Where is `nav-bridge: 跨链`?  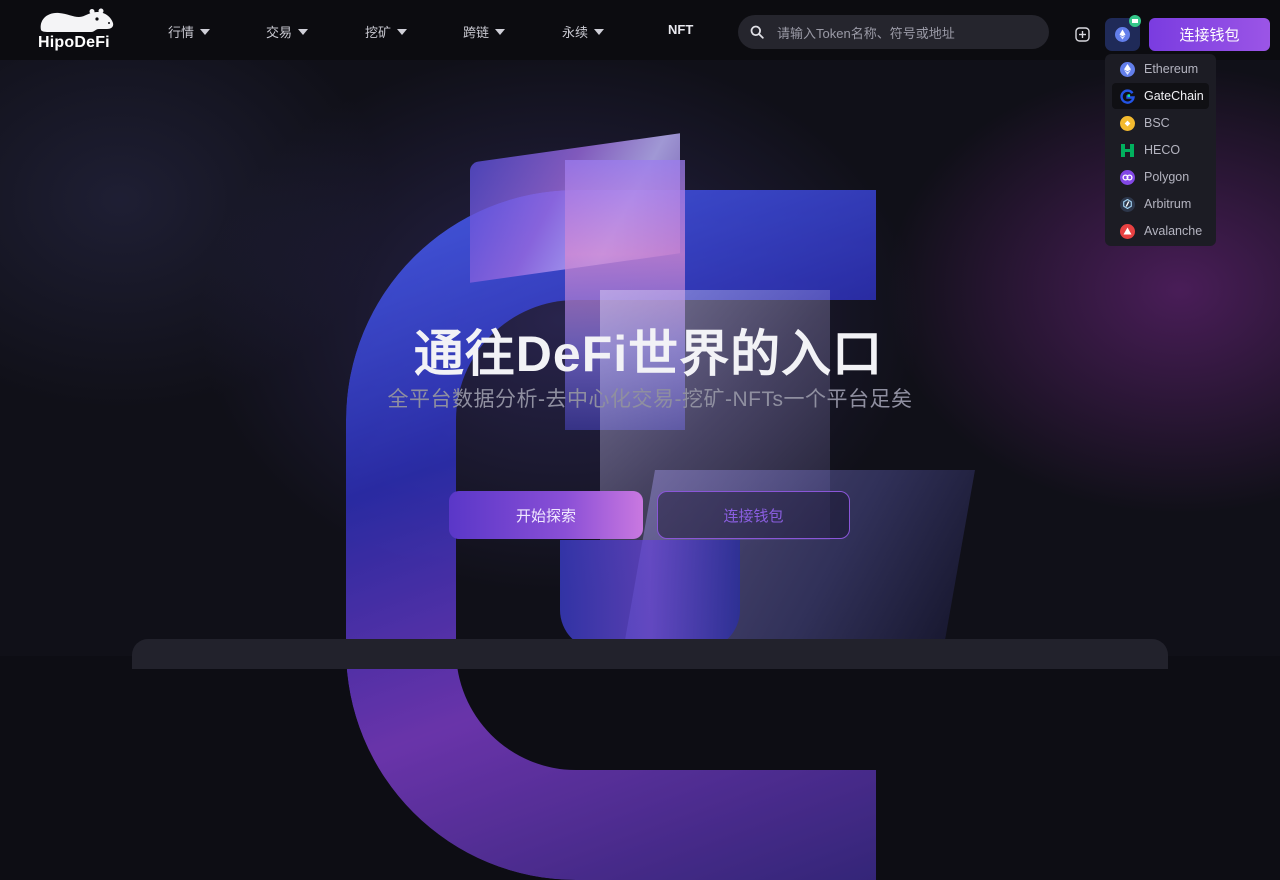 nav-bridge: 跨链 is located at coordinates (484, 31).